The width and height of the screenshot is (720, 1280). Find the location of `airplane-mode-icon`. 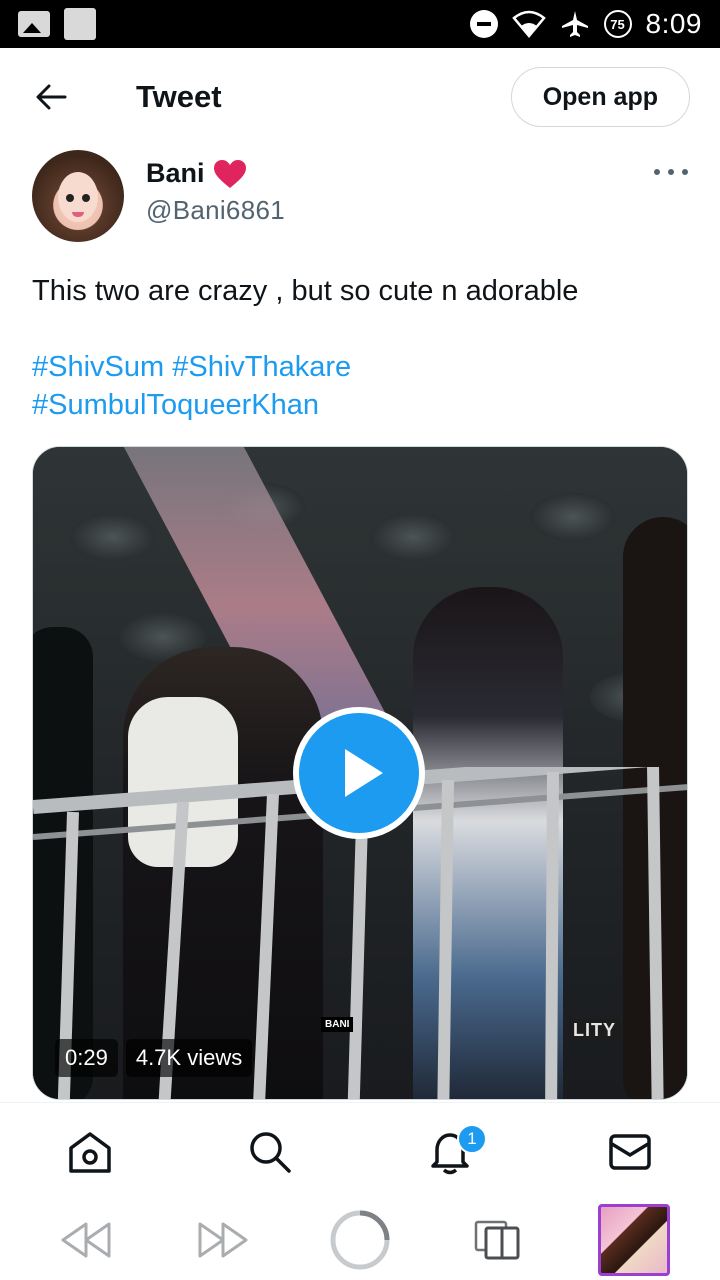

airplane-mode-icon is located at coordinates (574, 24).